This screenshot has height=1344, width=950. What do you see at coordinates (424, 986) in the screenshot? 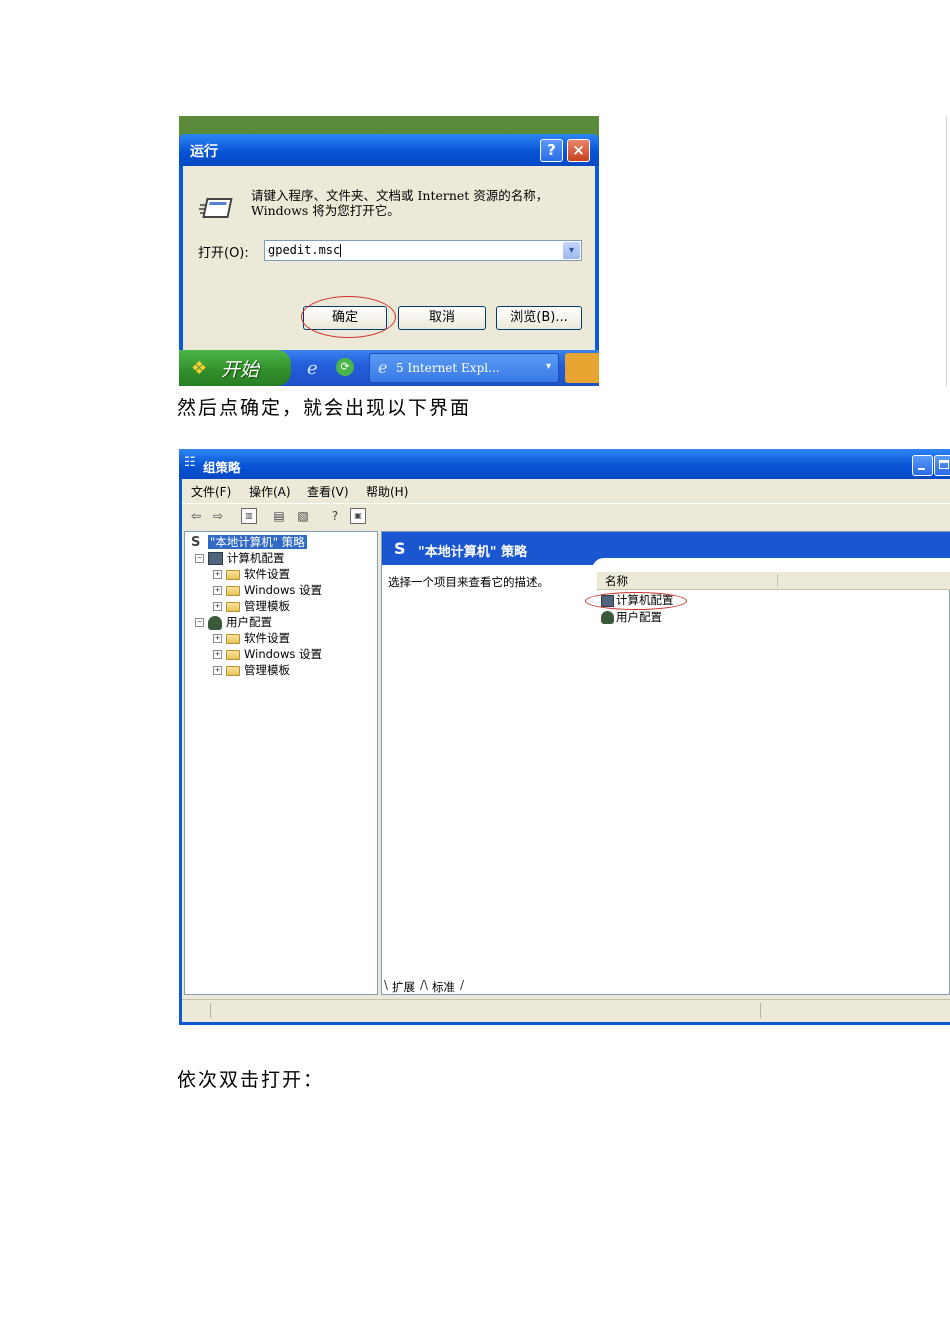
I see `view-tabs: \ 扩展 /\ 标准 /` at bounding box center [424, 986].